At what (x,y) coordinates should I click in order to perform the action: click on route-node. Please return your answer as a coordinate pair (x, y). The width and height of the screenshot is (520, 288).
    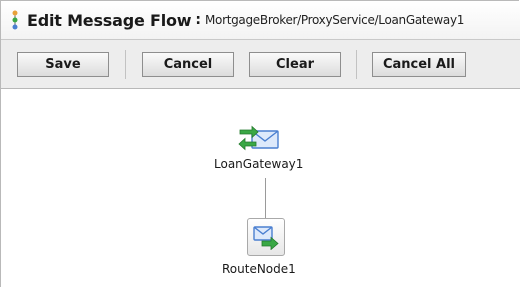
    Looking at the image, I should click on (266, 237).